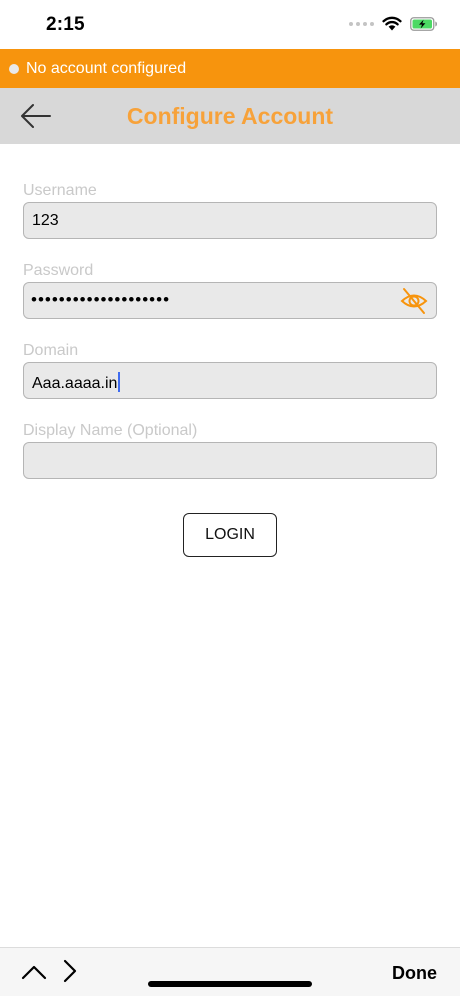 The image size is (460, 996). Describe the element at coordinates (230, 24) in the screenshot. I see `status-bar: 2:15` at that location.